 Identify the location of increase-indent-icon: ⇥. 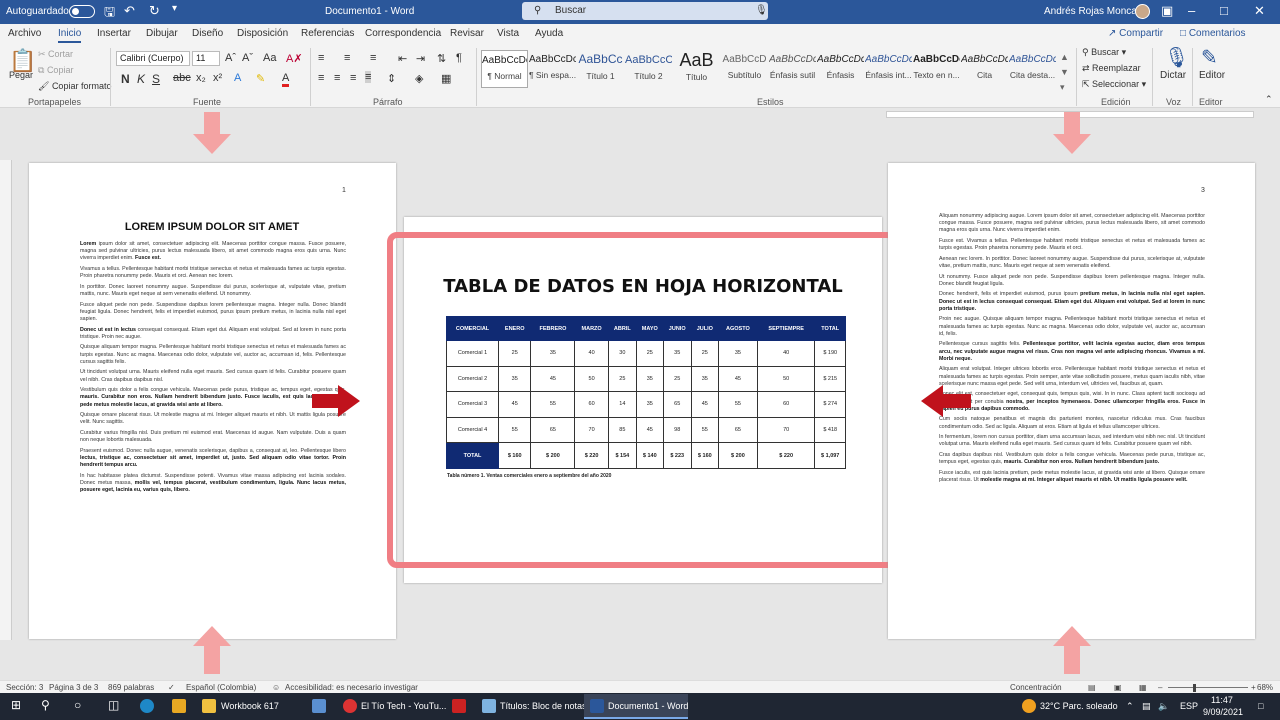
(420, 58).